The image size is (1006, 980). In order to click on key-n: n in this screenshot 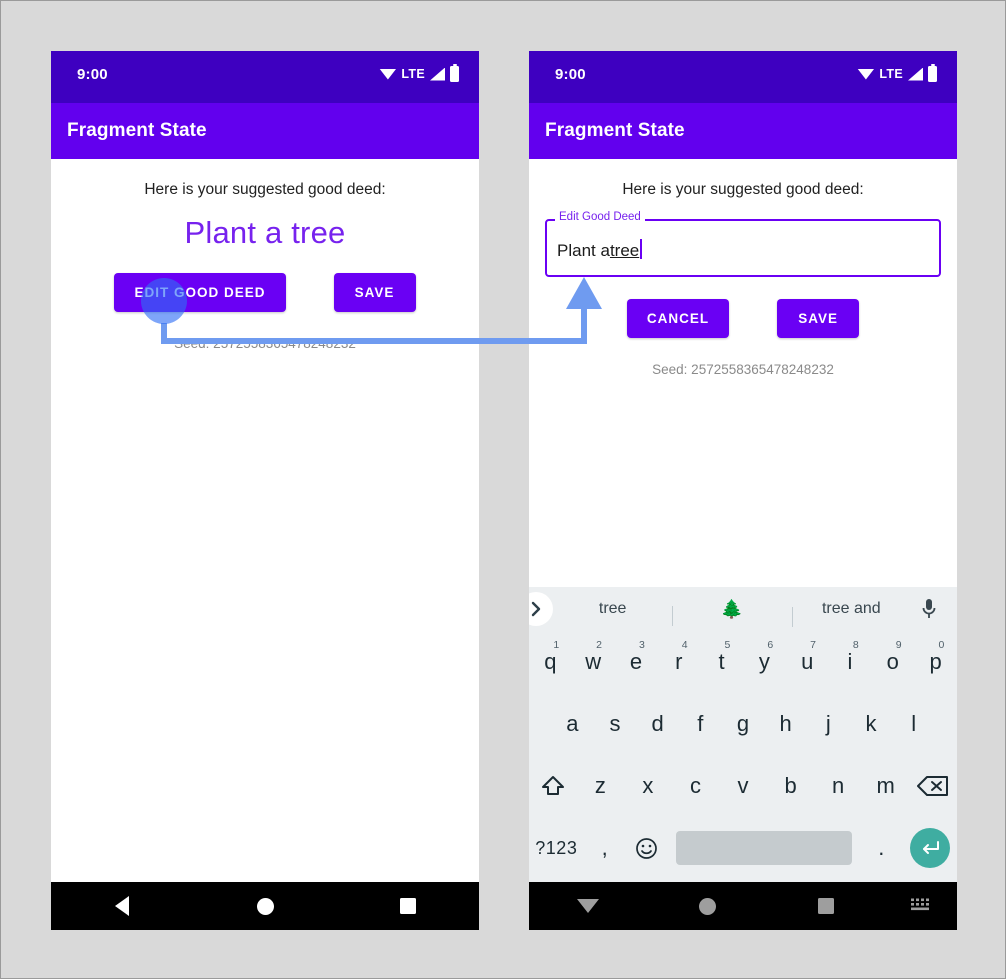, I will do `click(838, 786)`.